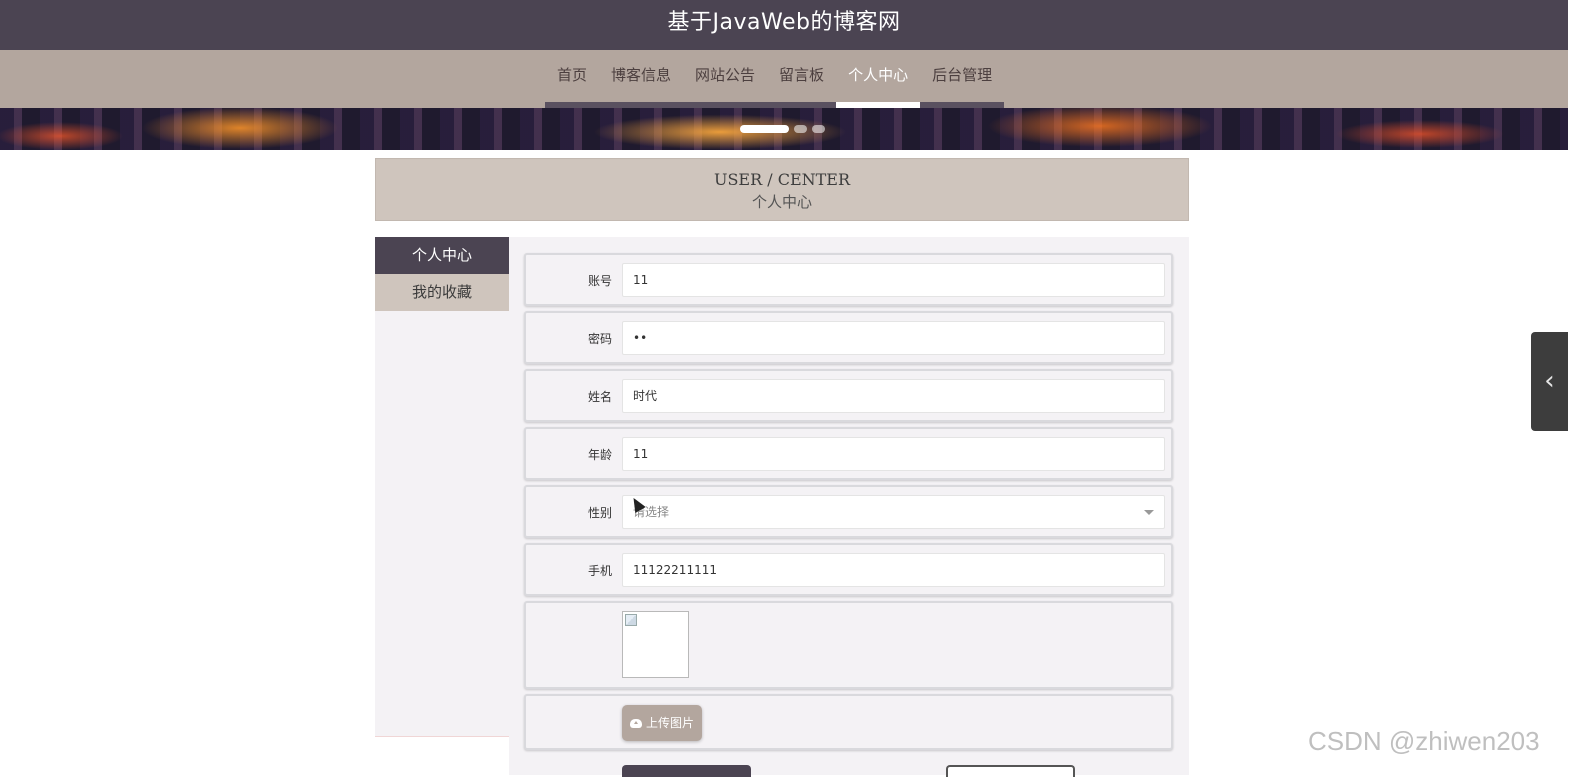  Describe the element at coordinates (670, 723) in the screenshot. I see `upload-button-label: 上传图片` at that location.